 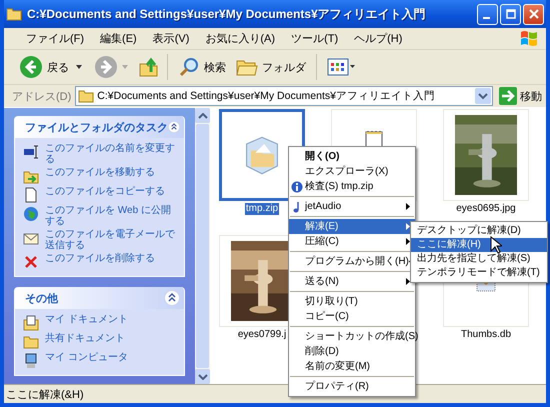 I want to click on address-label: アドレス(D), so click(x=42, y=97).